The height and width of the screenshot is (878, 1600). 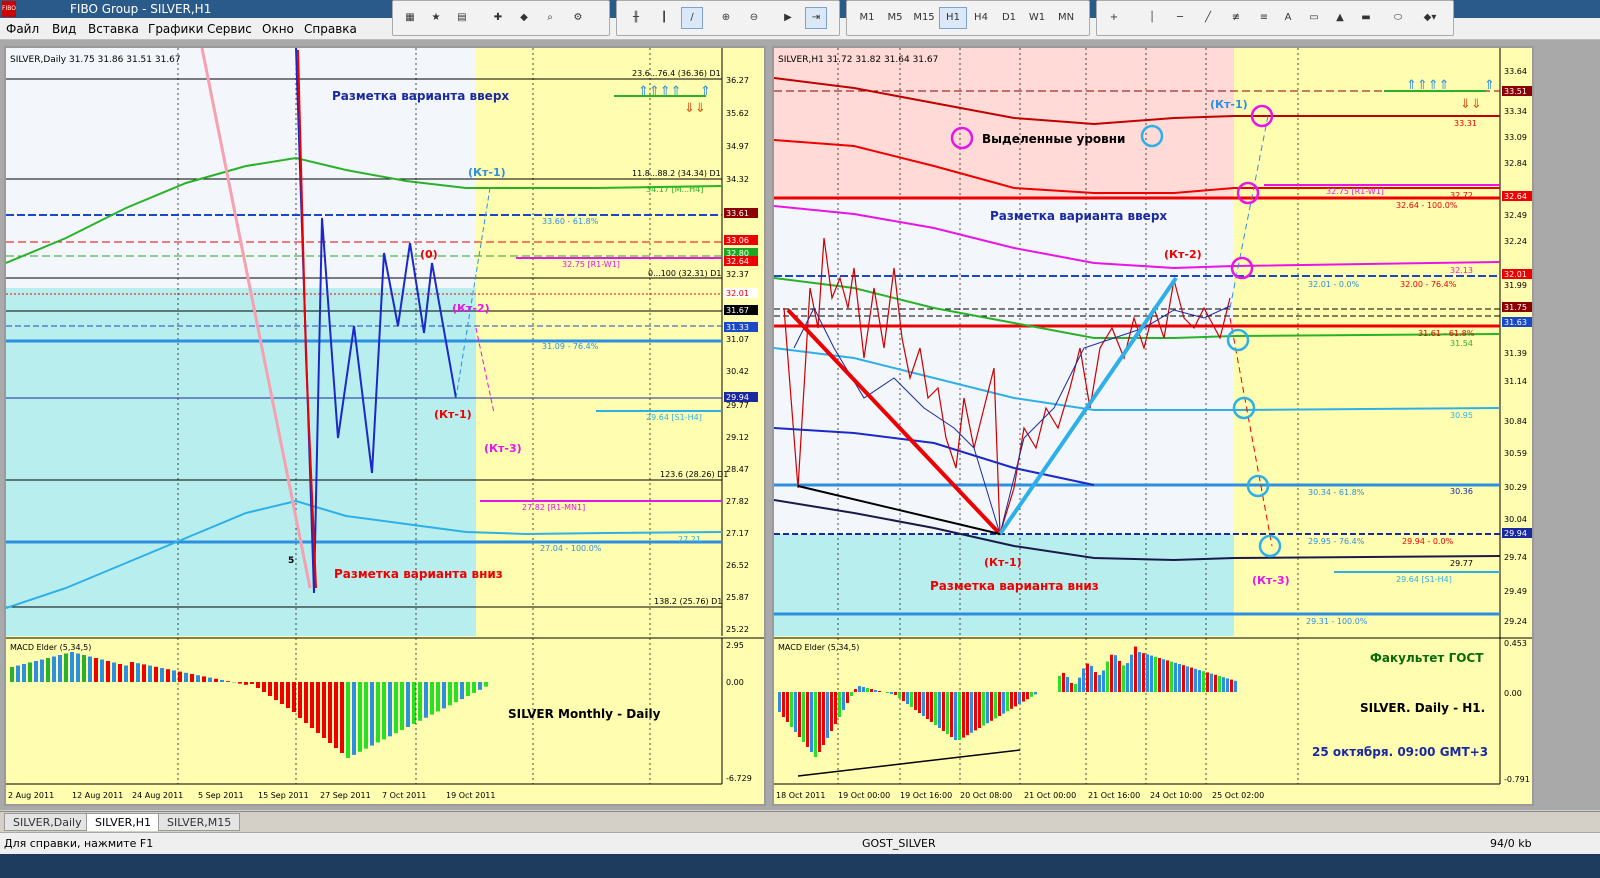 What do you see at coordinates (788, 18) in the screenshot?
I see `autoscroll-icon: ▶` at bounding box center [788, 18].